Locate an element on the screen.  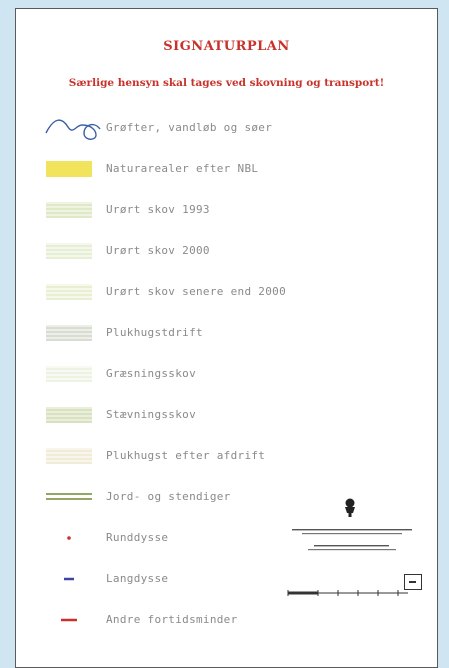
legend-label: Runddysse is located at coordinates (137, 537).